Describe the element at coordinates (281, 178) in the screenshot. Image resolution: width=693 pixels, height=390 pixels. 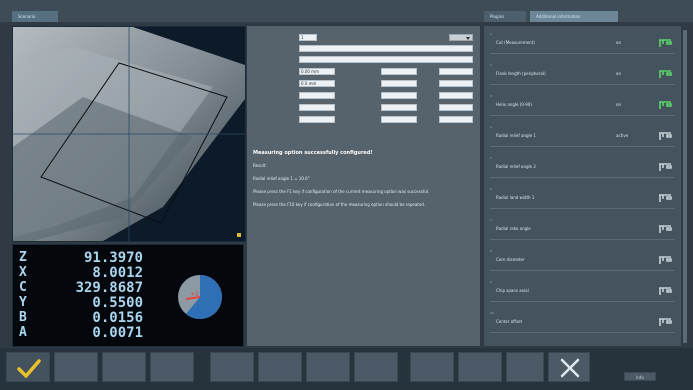
I see `message-result-value: Radial relief angle 1 = 10.6°` at that location.